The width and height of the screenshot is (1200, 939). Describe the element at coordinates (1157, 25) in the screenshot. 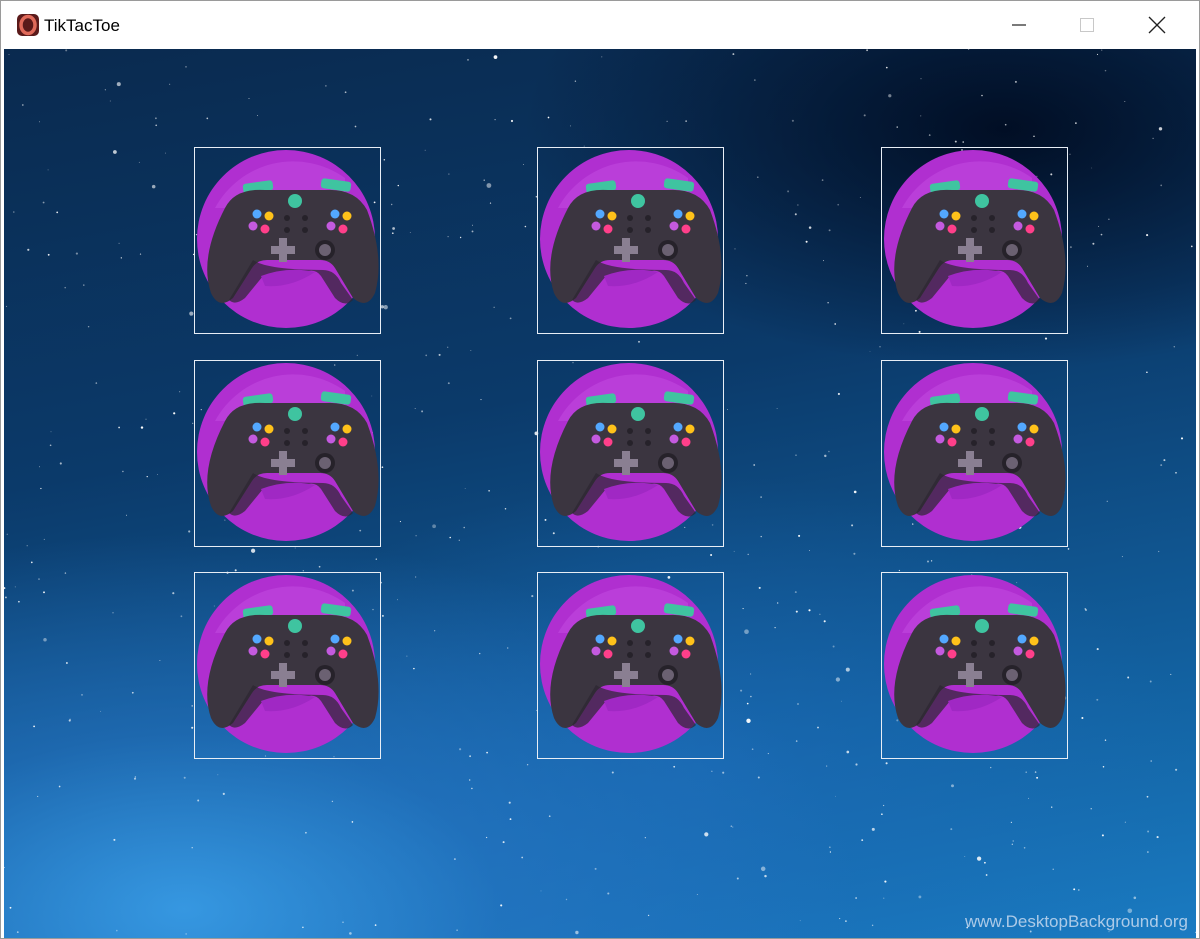

I see `close-button` at that location.